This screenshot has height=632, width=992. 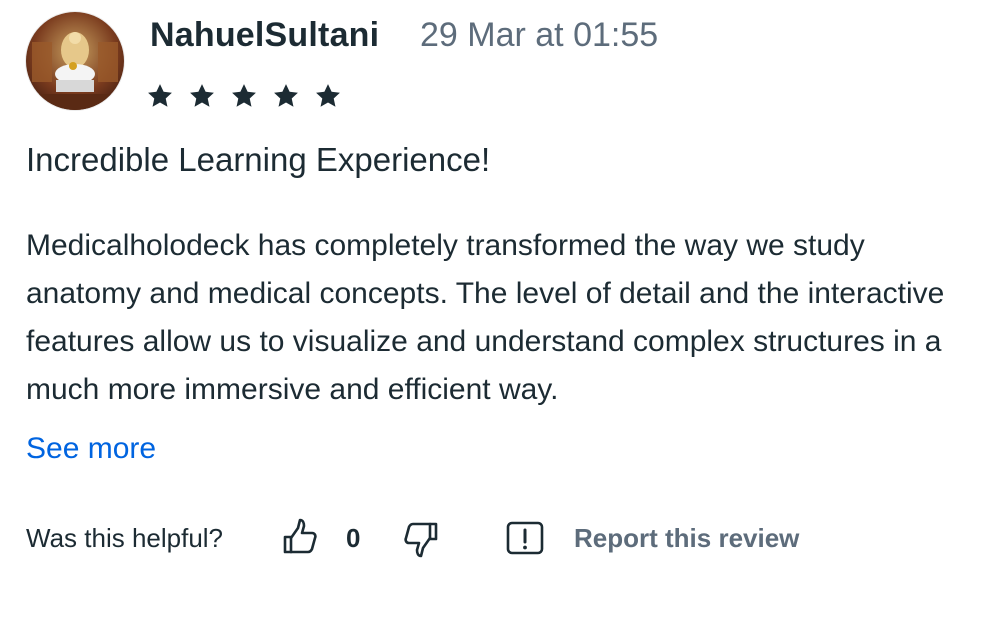 I want to click on review-title: Incredible Learning Experience!, so click(x=258, y=159).